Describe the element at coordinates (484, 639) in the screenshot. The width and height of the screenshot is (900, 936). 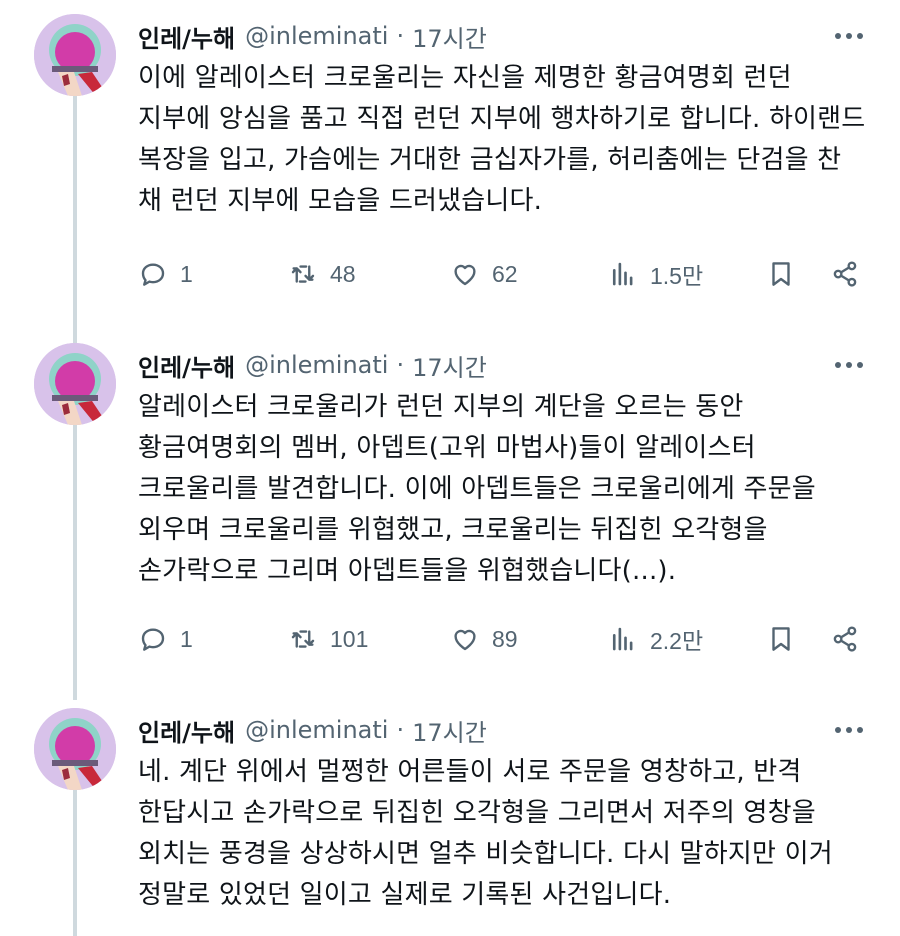
I see `like-button: 89` at that location.